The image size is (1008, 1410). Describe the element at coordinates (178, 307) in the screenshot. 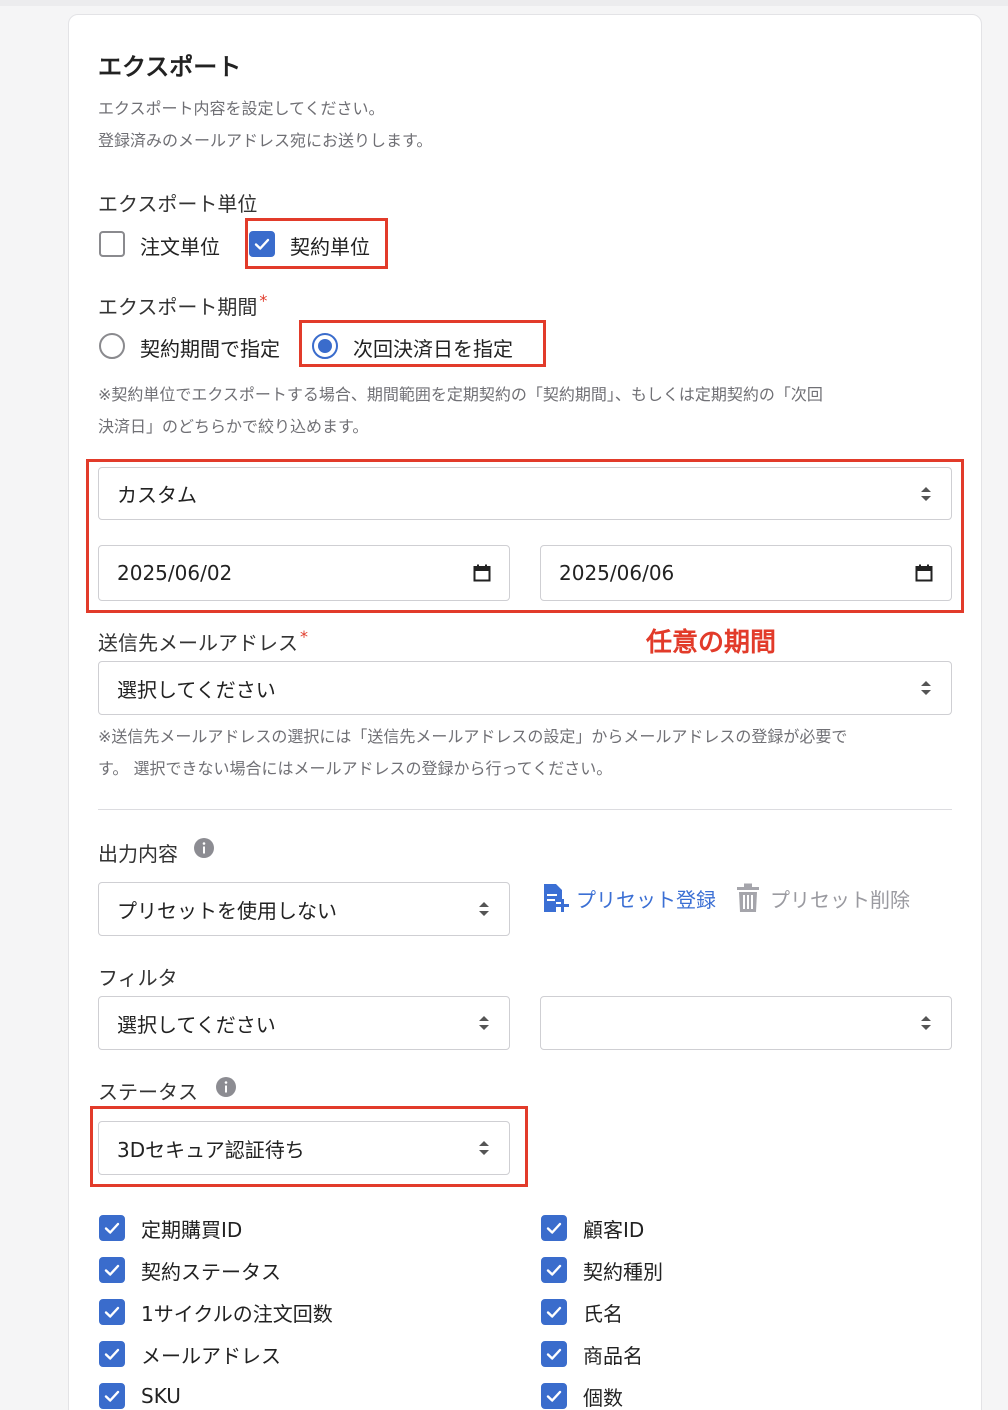

I see `export-period-label: エクスポート期間` at that location.